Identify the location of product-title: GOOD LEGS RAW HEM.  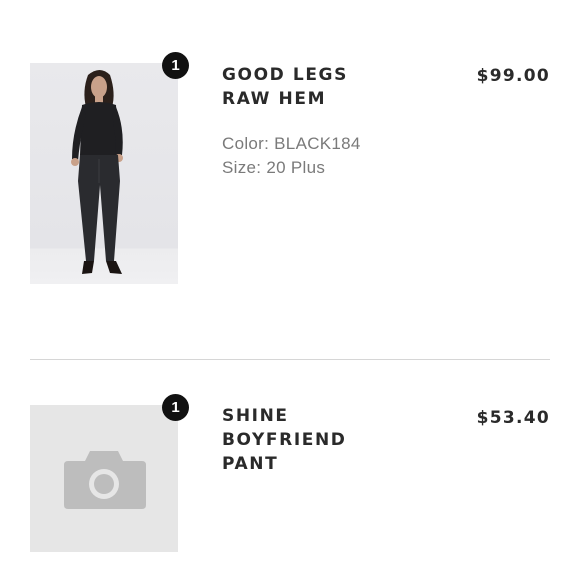
(302, 87).